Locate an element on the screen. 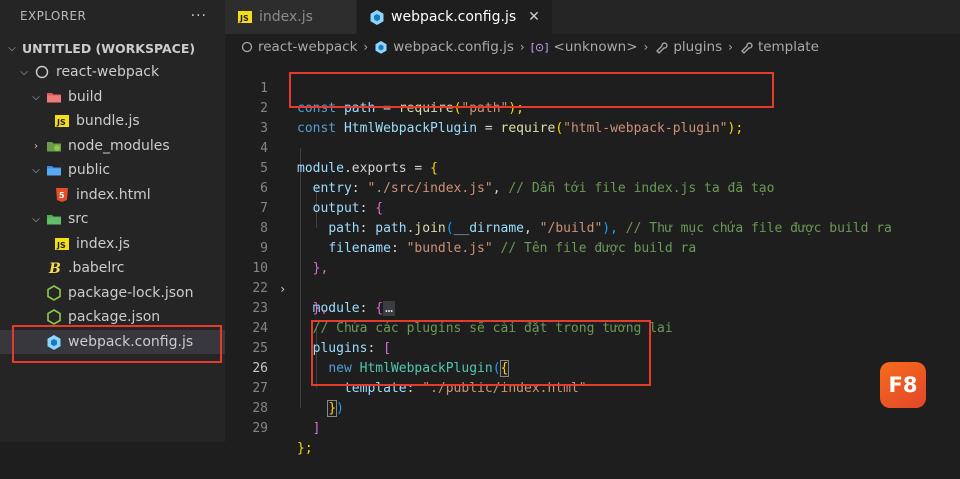 This screenshot has width=960, height=479. tree-item-label: index.js is located at coordinates (103, 244).